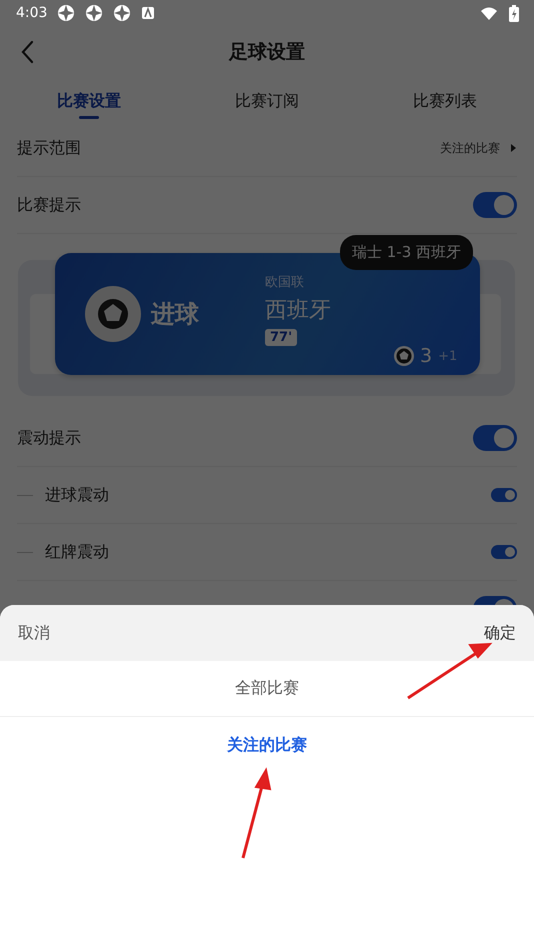  What do you see at coordinates (500, 633) in the screenshot?
I see `confirm-button: 确定` at bounding box center [500, 633].